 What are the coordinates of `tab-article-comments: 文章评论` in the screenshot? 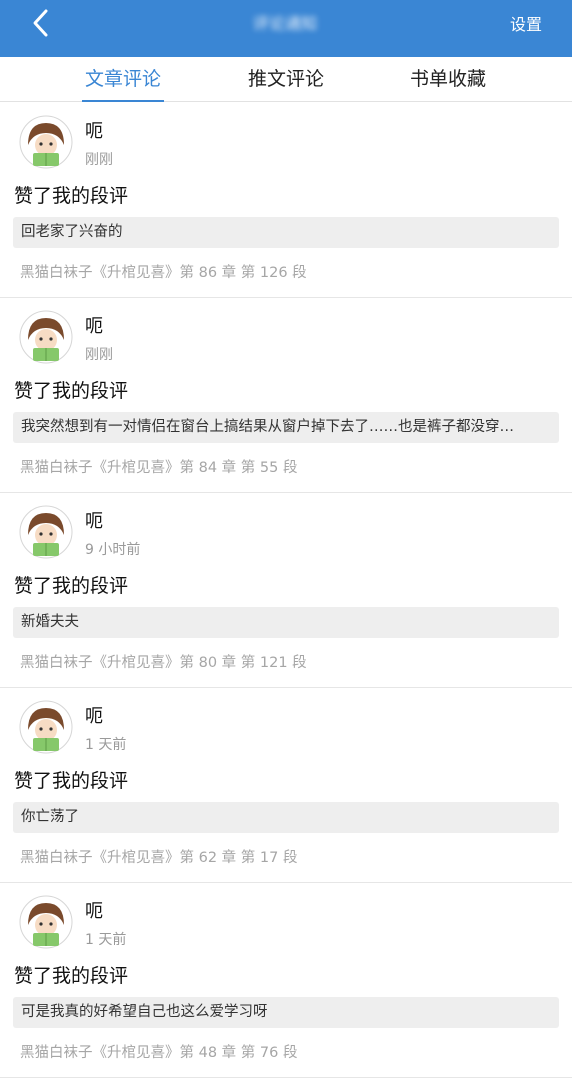 It's located at (123, 79).